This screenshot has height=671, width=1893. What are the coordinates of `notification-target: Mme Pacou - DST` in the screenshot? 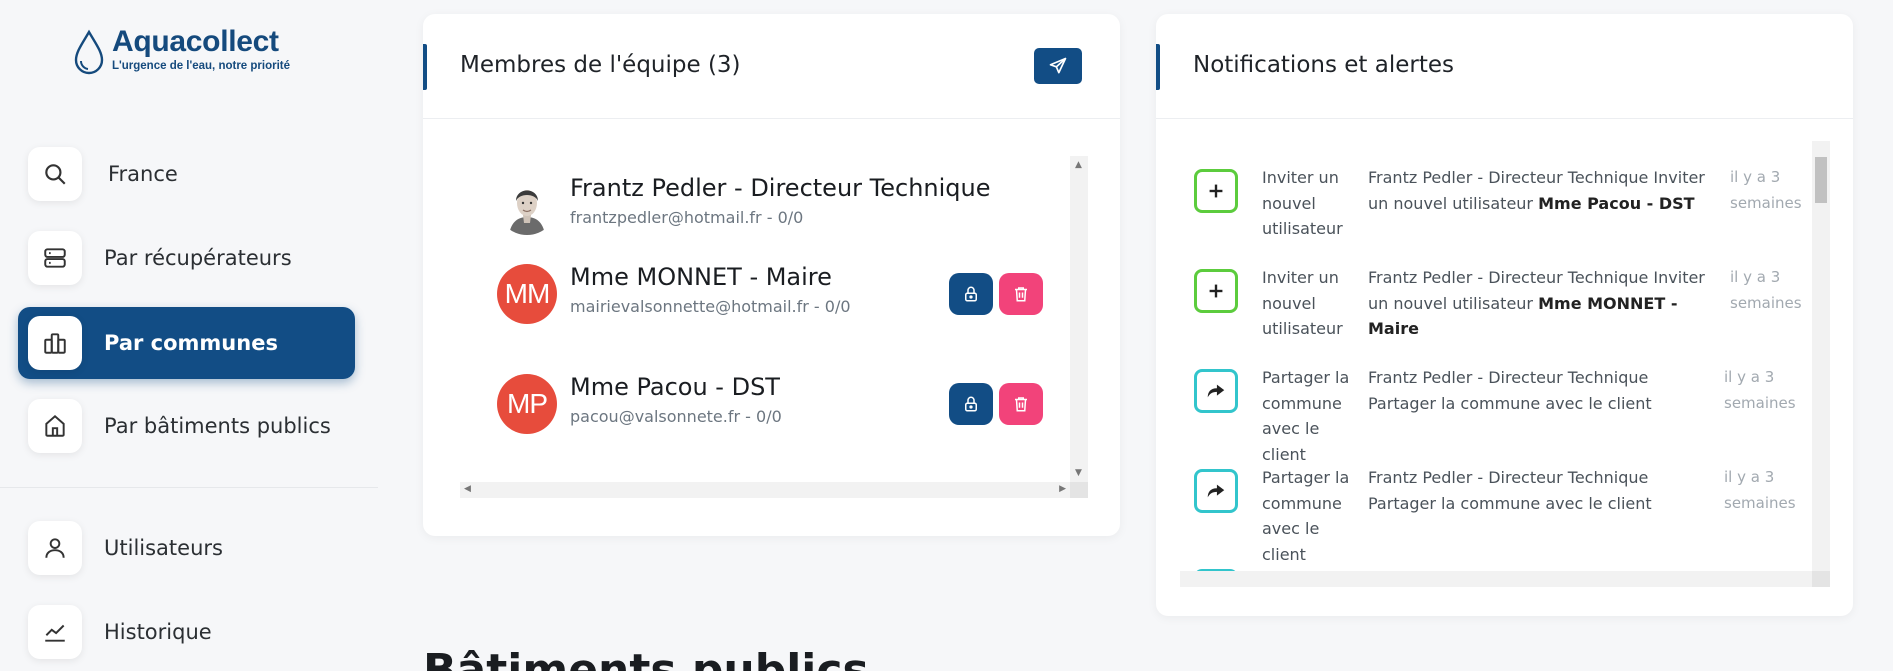 It's located at (1616, 203).